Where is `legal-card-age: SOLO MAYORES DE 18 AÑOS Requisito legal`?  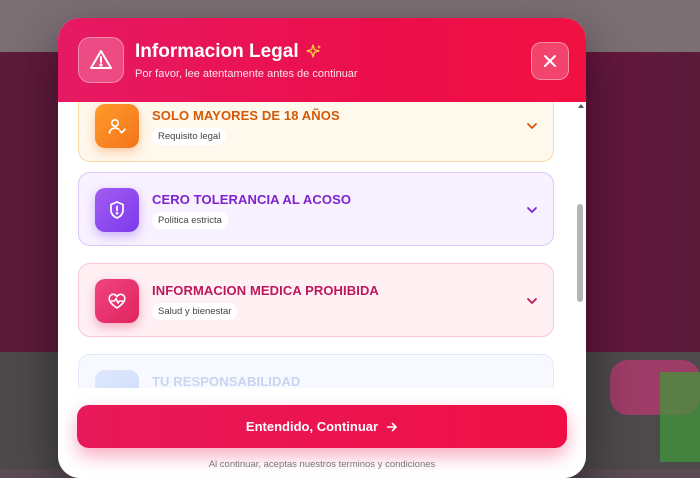
legal-card-age: SOLO MAYORES DE 18 AÑOS Requisito legal is located at coordinates (316, 132).